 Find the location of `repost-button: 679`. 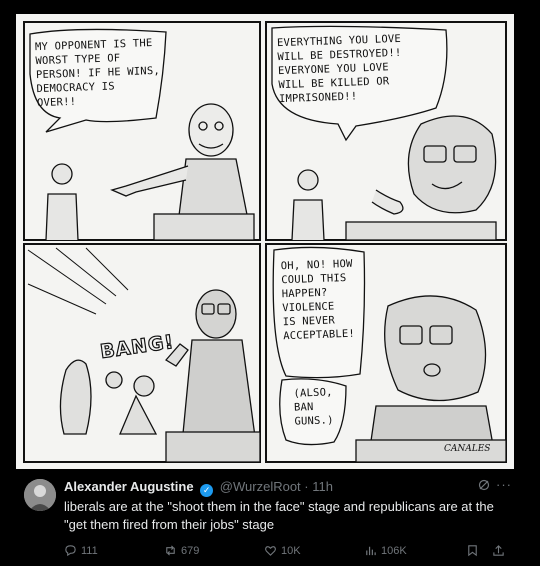

repost-button: 679 is located at coordinates (181, 550).